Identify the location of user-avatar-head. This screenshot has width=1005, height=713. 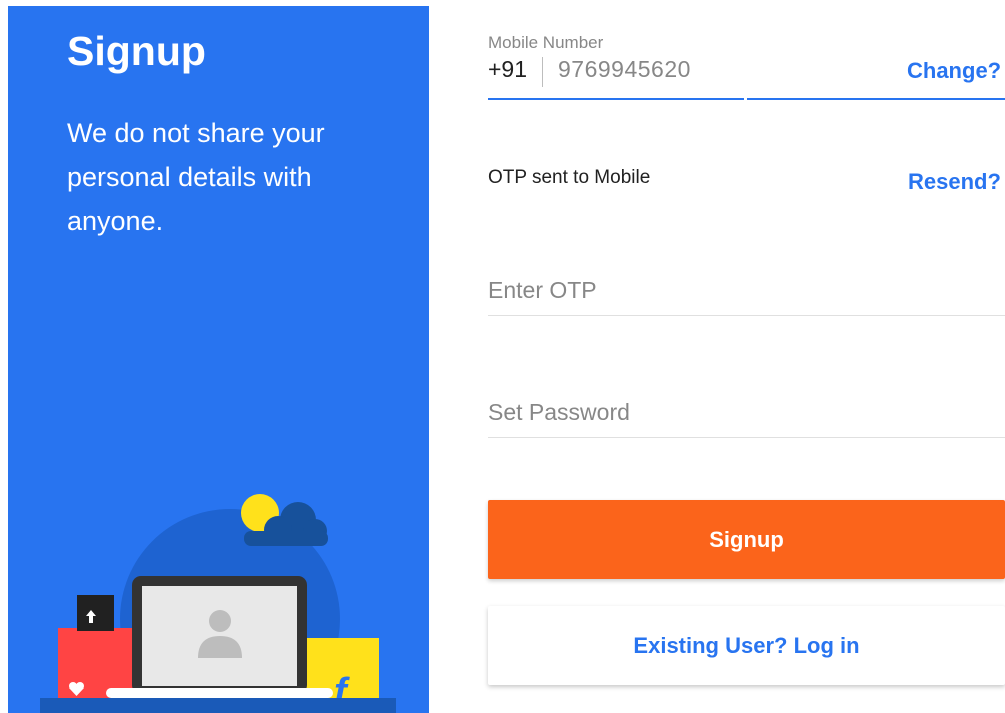
(220, 621).